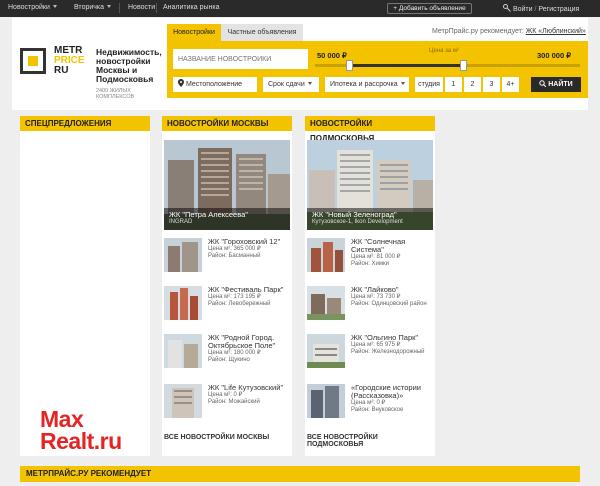 The image size is (600, 486). I want to click on listing-name: «Городские истории (Рассказовка)», so click(386, 391).